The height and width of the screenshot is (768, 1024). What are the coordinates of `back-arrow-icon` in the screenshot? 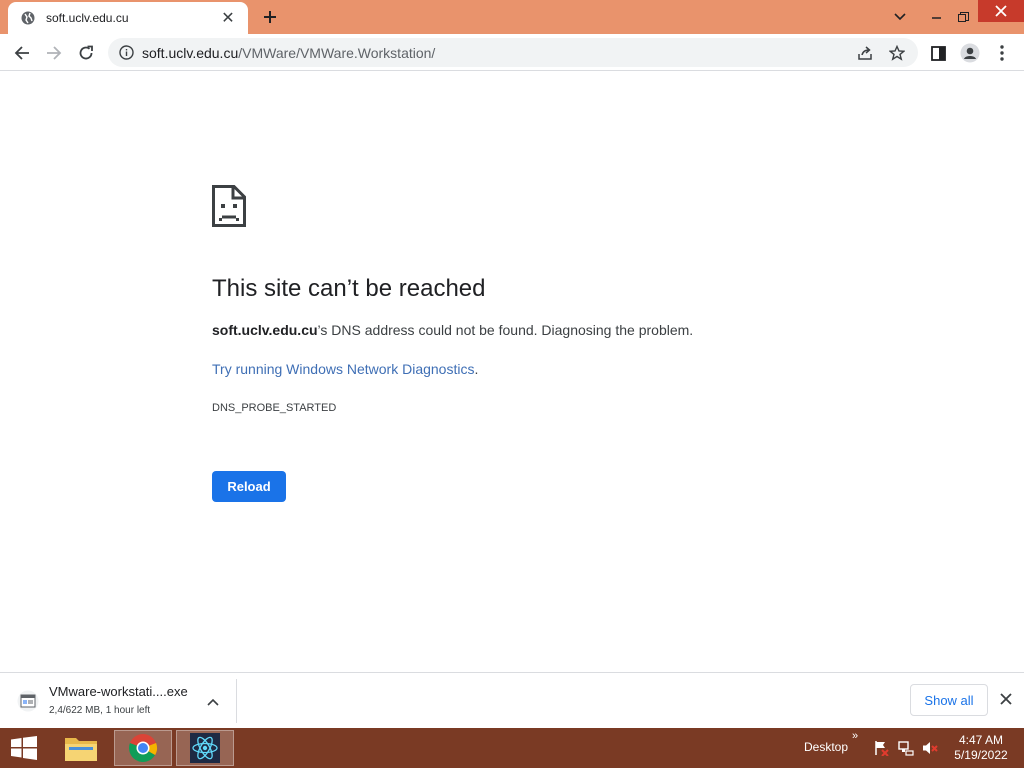 It's located at (22, 53).